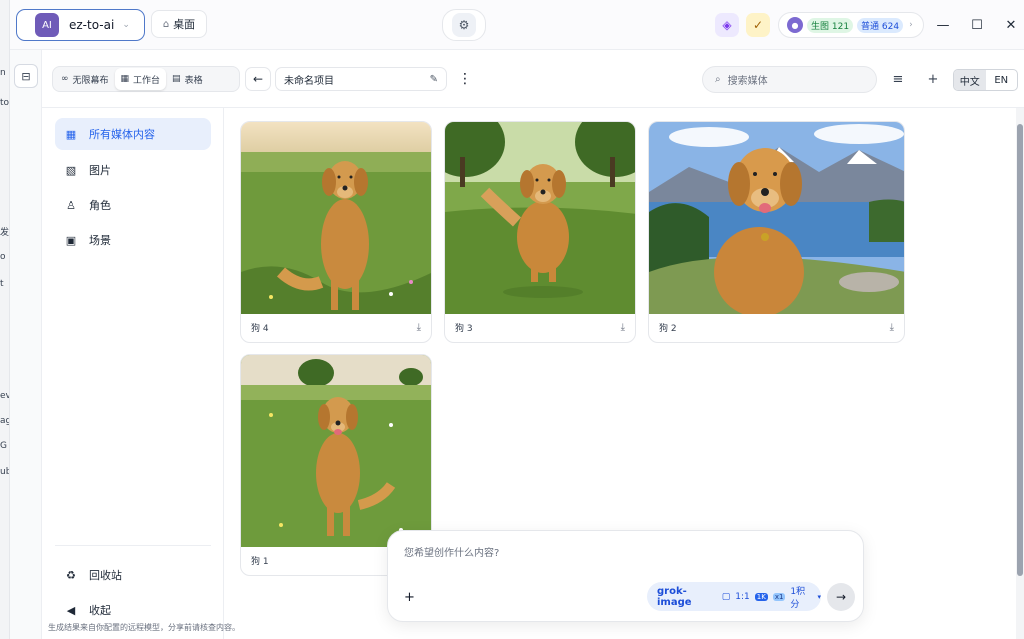  What do you see at coordinates (727, 25) in the screenshot?
I see `bot-icon: ◈` at bounding box center [727, 25].